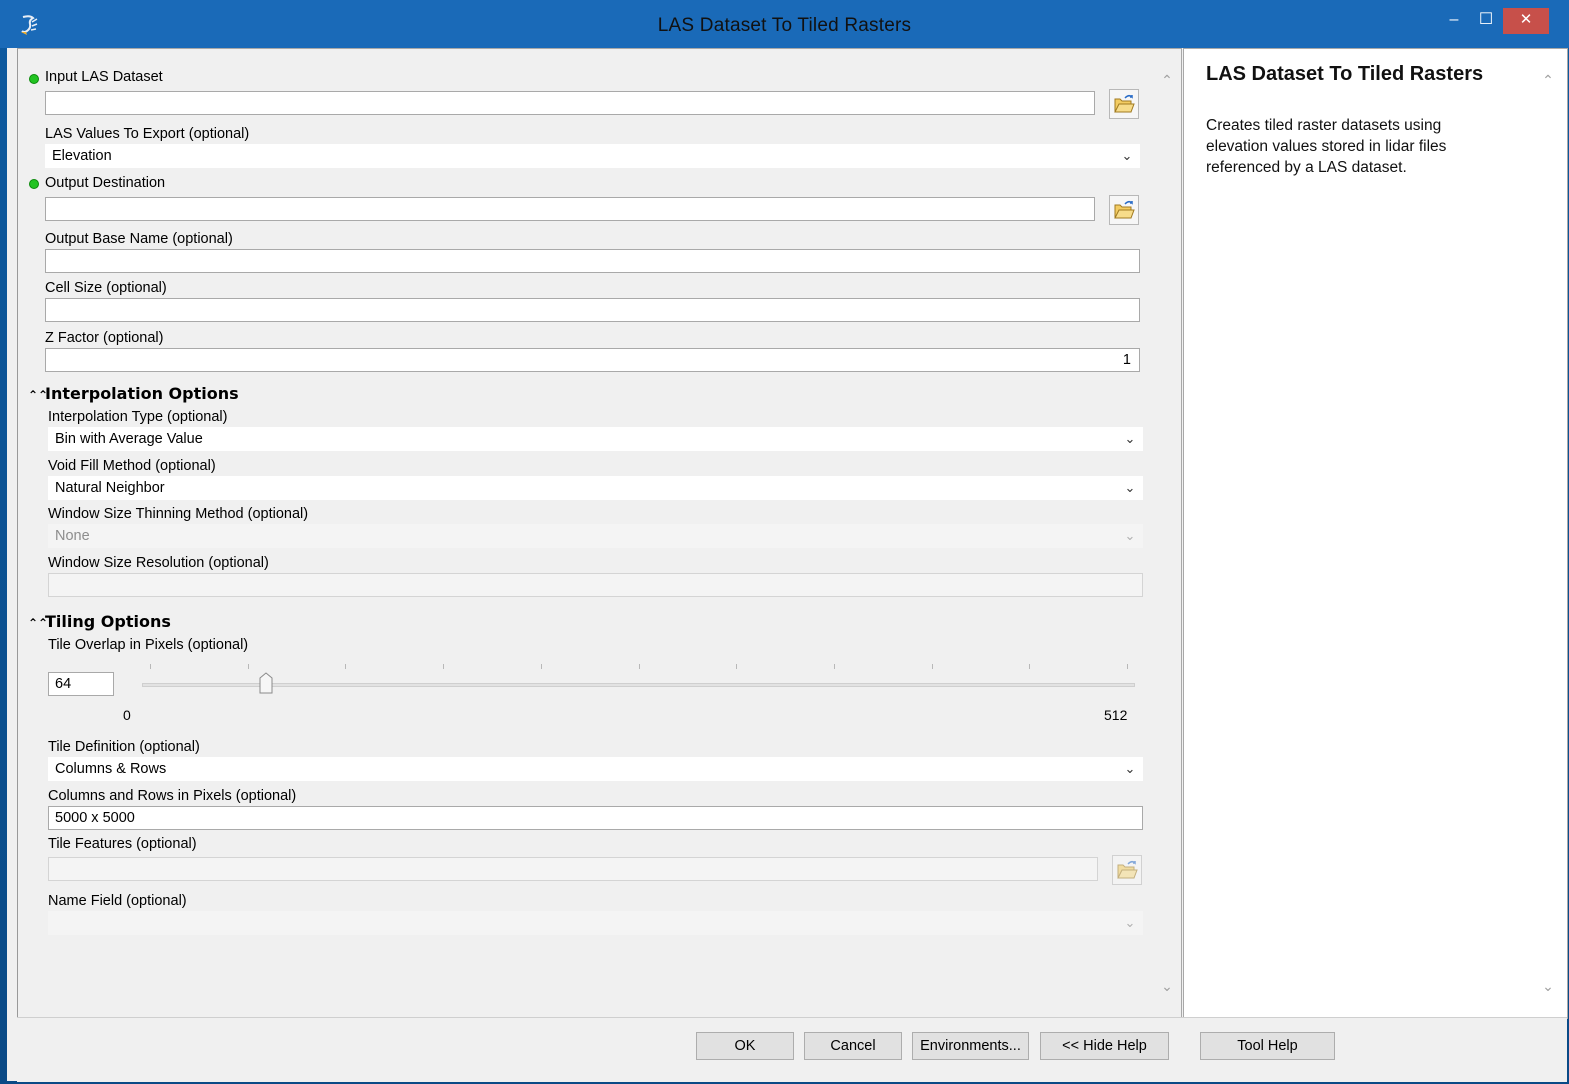 The width and height of the screenshot is (1569, 1084). I want to click on help-scroll-up-icon: ⌃, so click(1548, 80).